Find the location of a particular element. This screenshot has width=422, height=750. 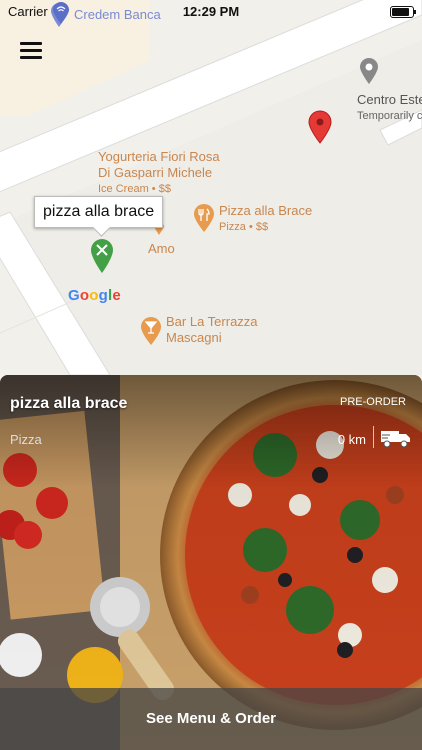

restaurant-distance: 0 km is located at coordinates (351, 439).